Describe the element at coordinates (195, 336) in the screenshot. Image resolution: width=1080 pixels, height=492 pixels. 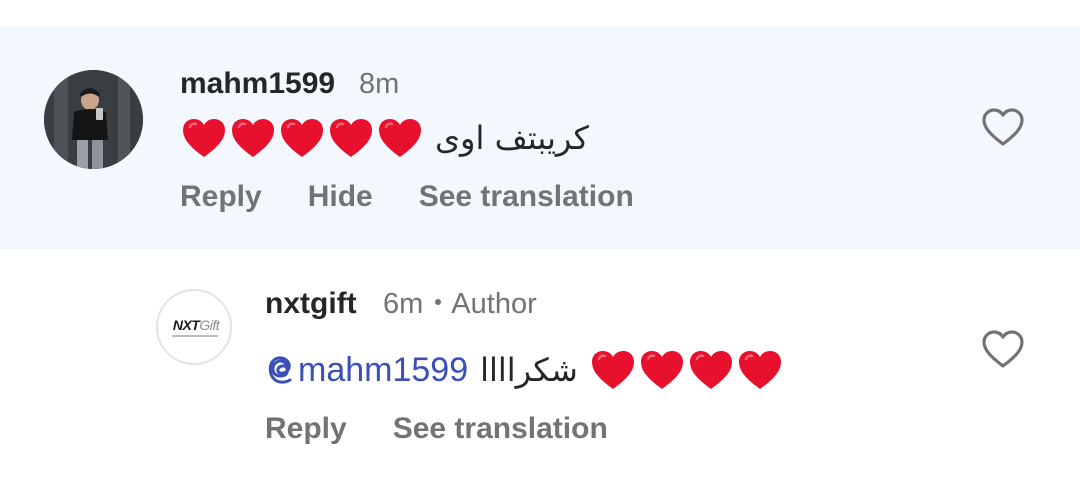
I see `logo-tagline-line` at that location.